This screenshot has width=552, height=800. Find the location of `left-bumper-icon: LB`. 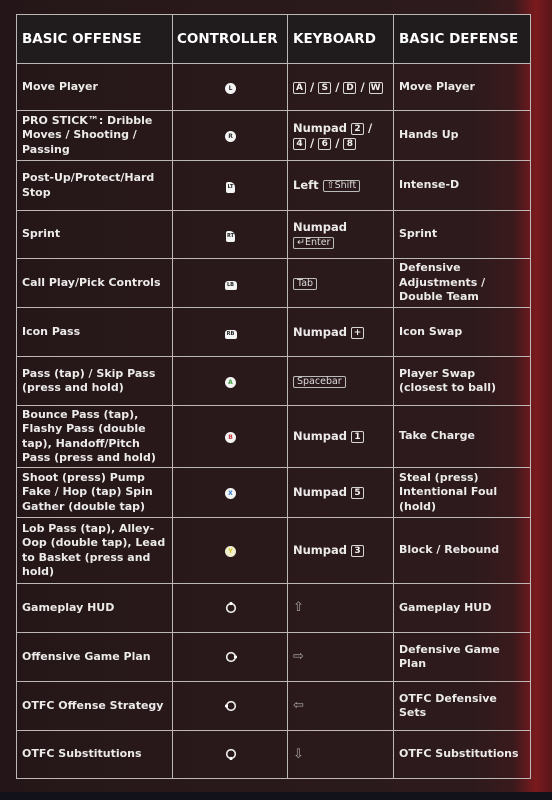

left-bumper-icon: LB is located at coordinates (230, 285).